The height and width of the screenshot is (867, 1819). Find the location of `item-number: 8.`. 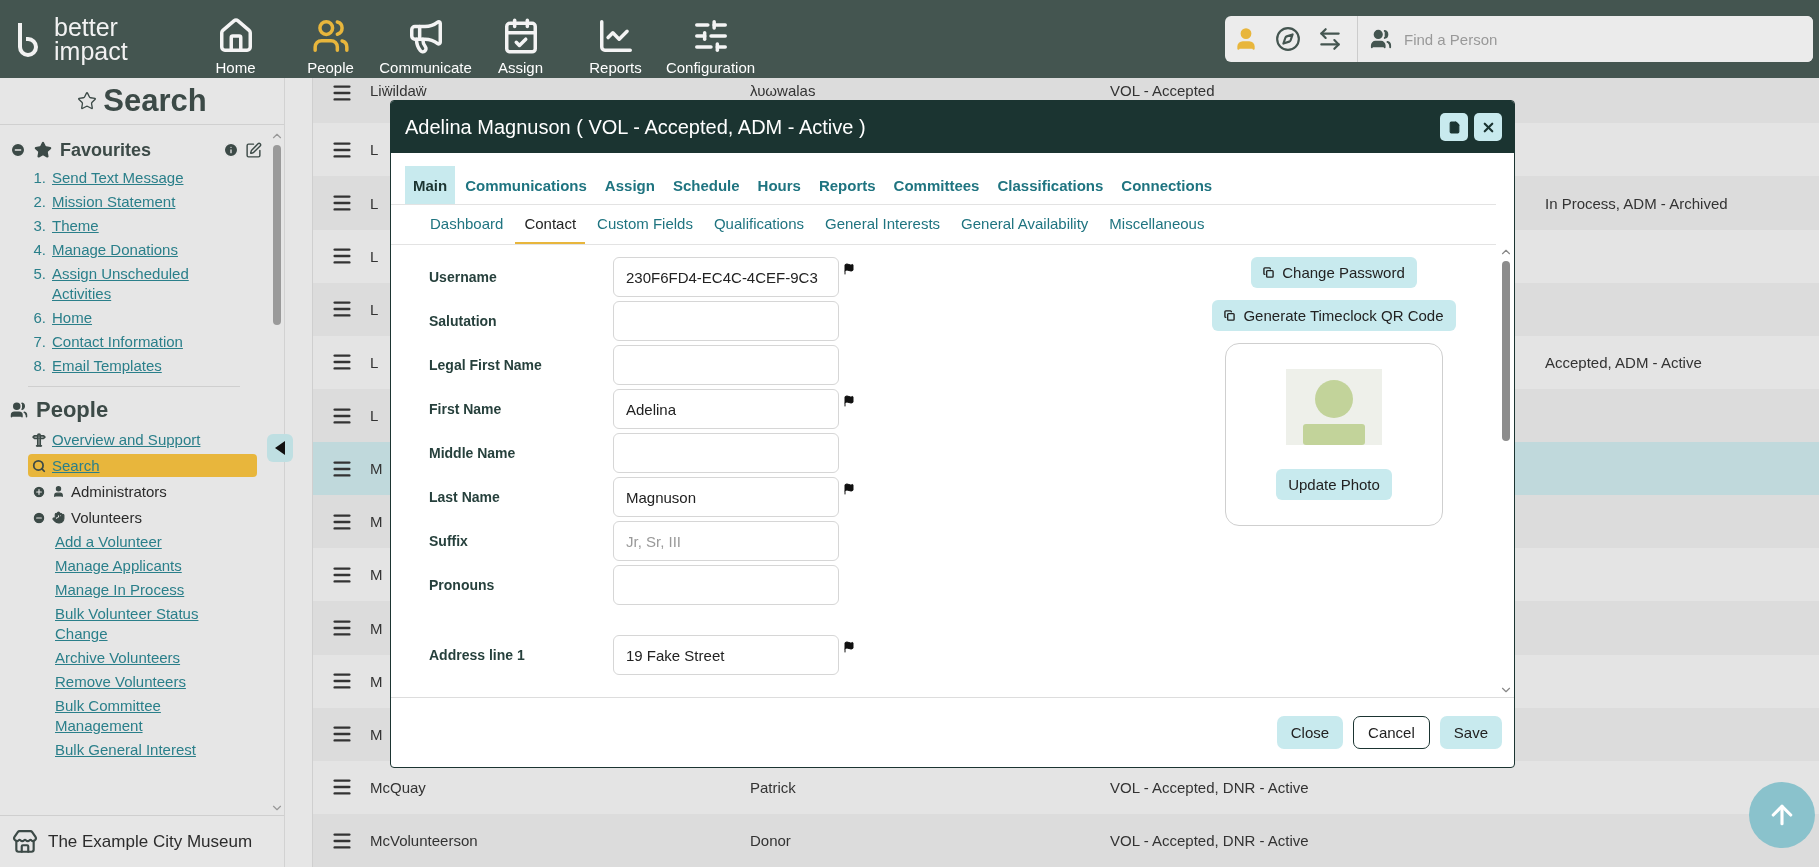

item-number: 8. is located at coordinates (39, 366).